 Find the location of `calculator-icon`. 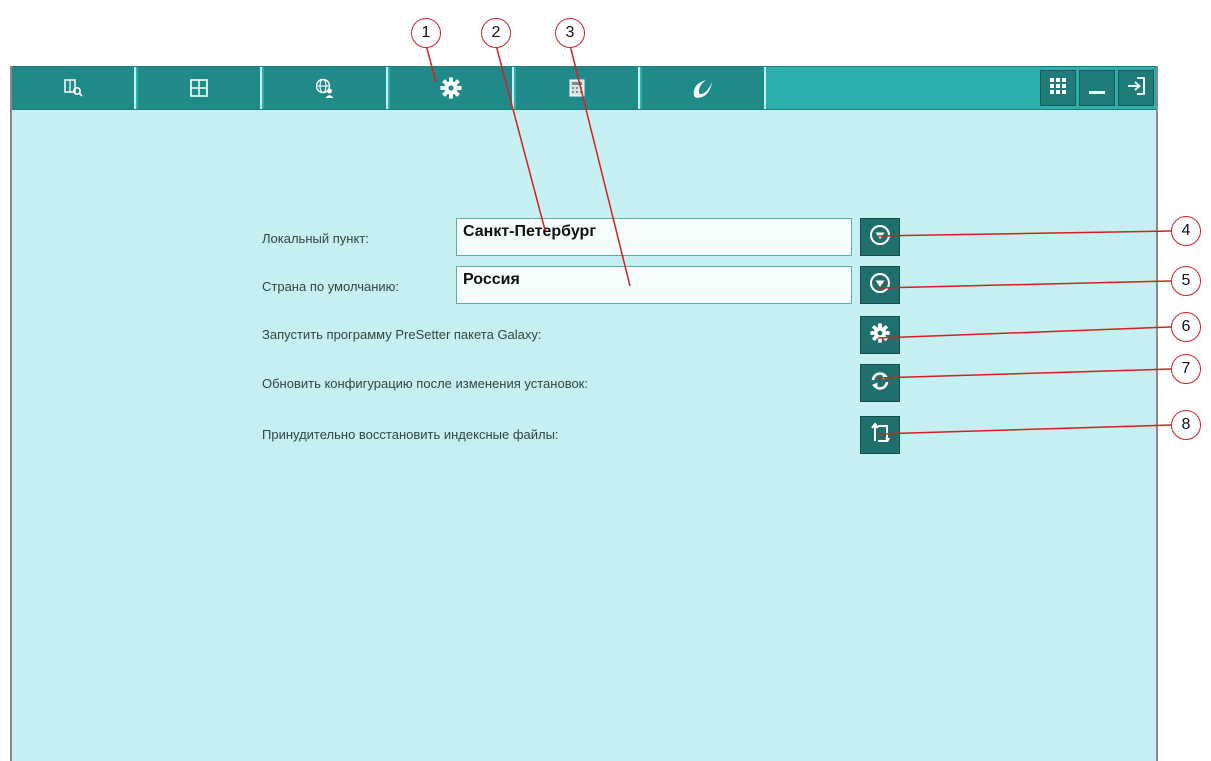

calculator-icon is located at coordinates (577, 88).